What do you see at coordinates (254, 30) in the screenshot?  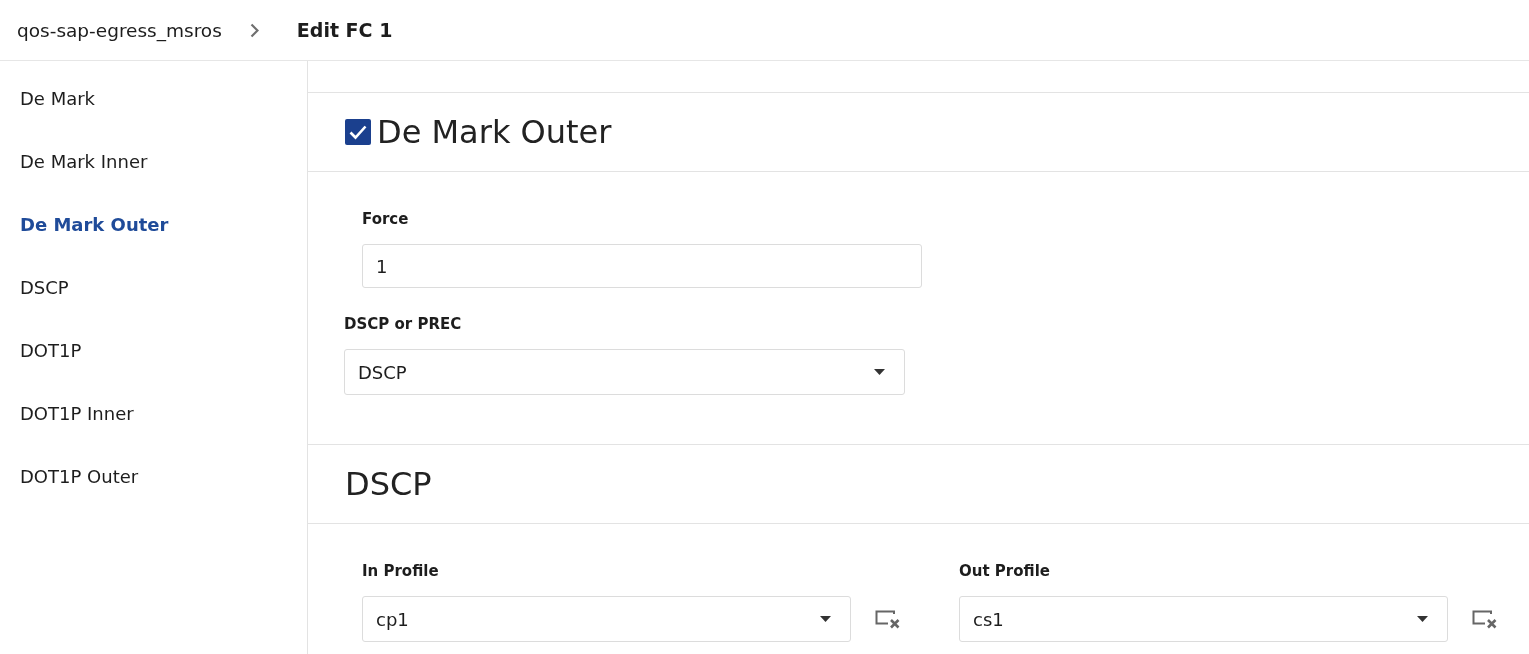 I see `chevron-right-icon` at bounding box center [254, 30].